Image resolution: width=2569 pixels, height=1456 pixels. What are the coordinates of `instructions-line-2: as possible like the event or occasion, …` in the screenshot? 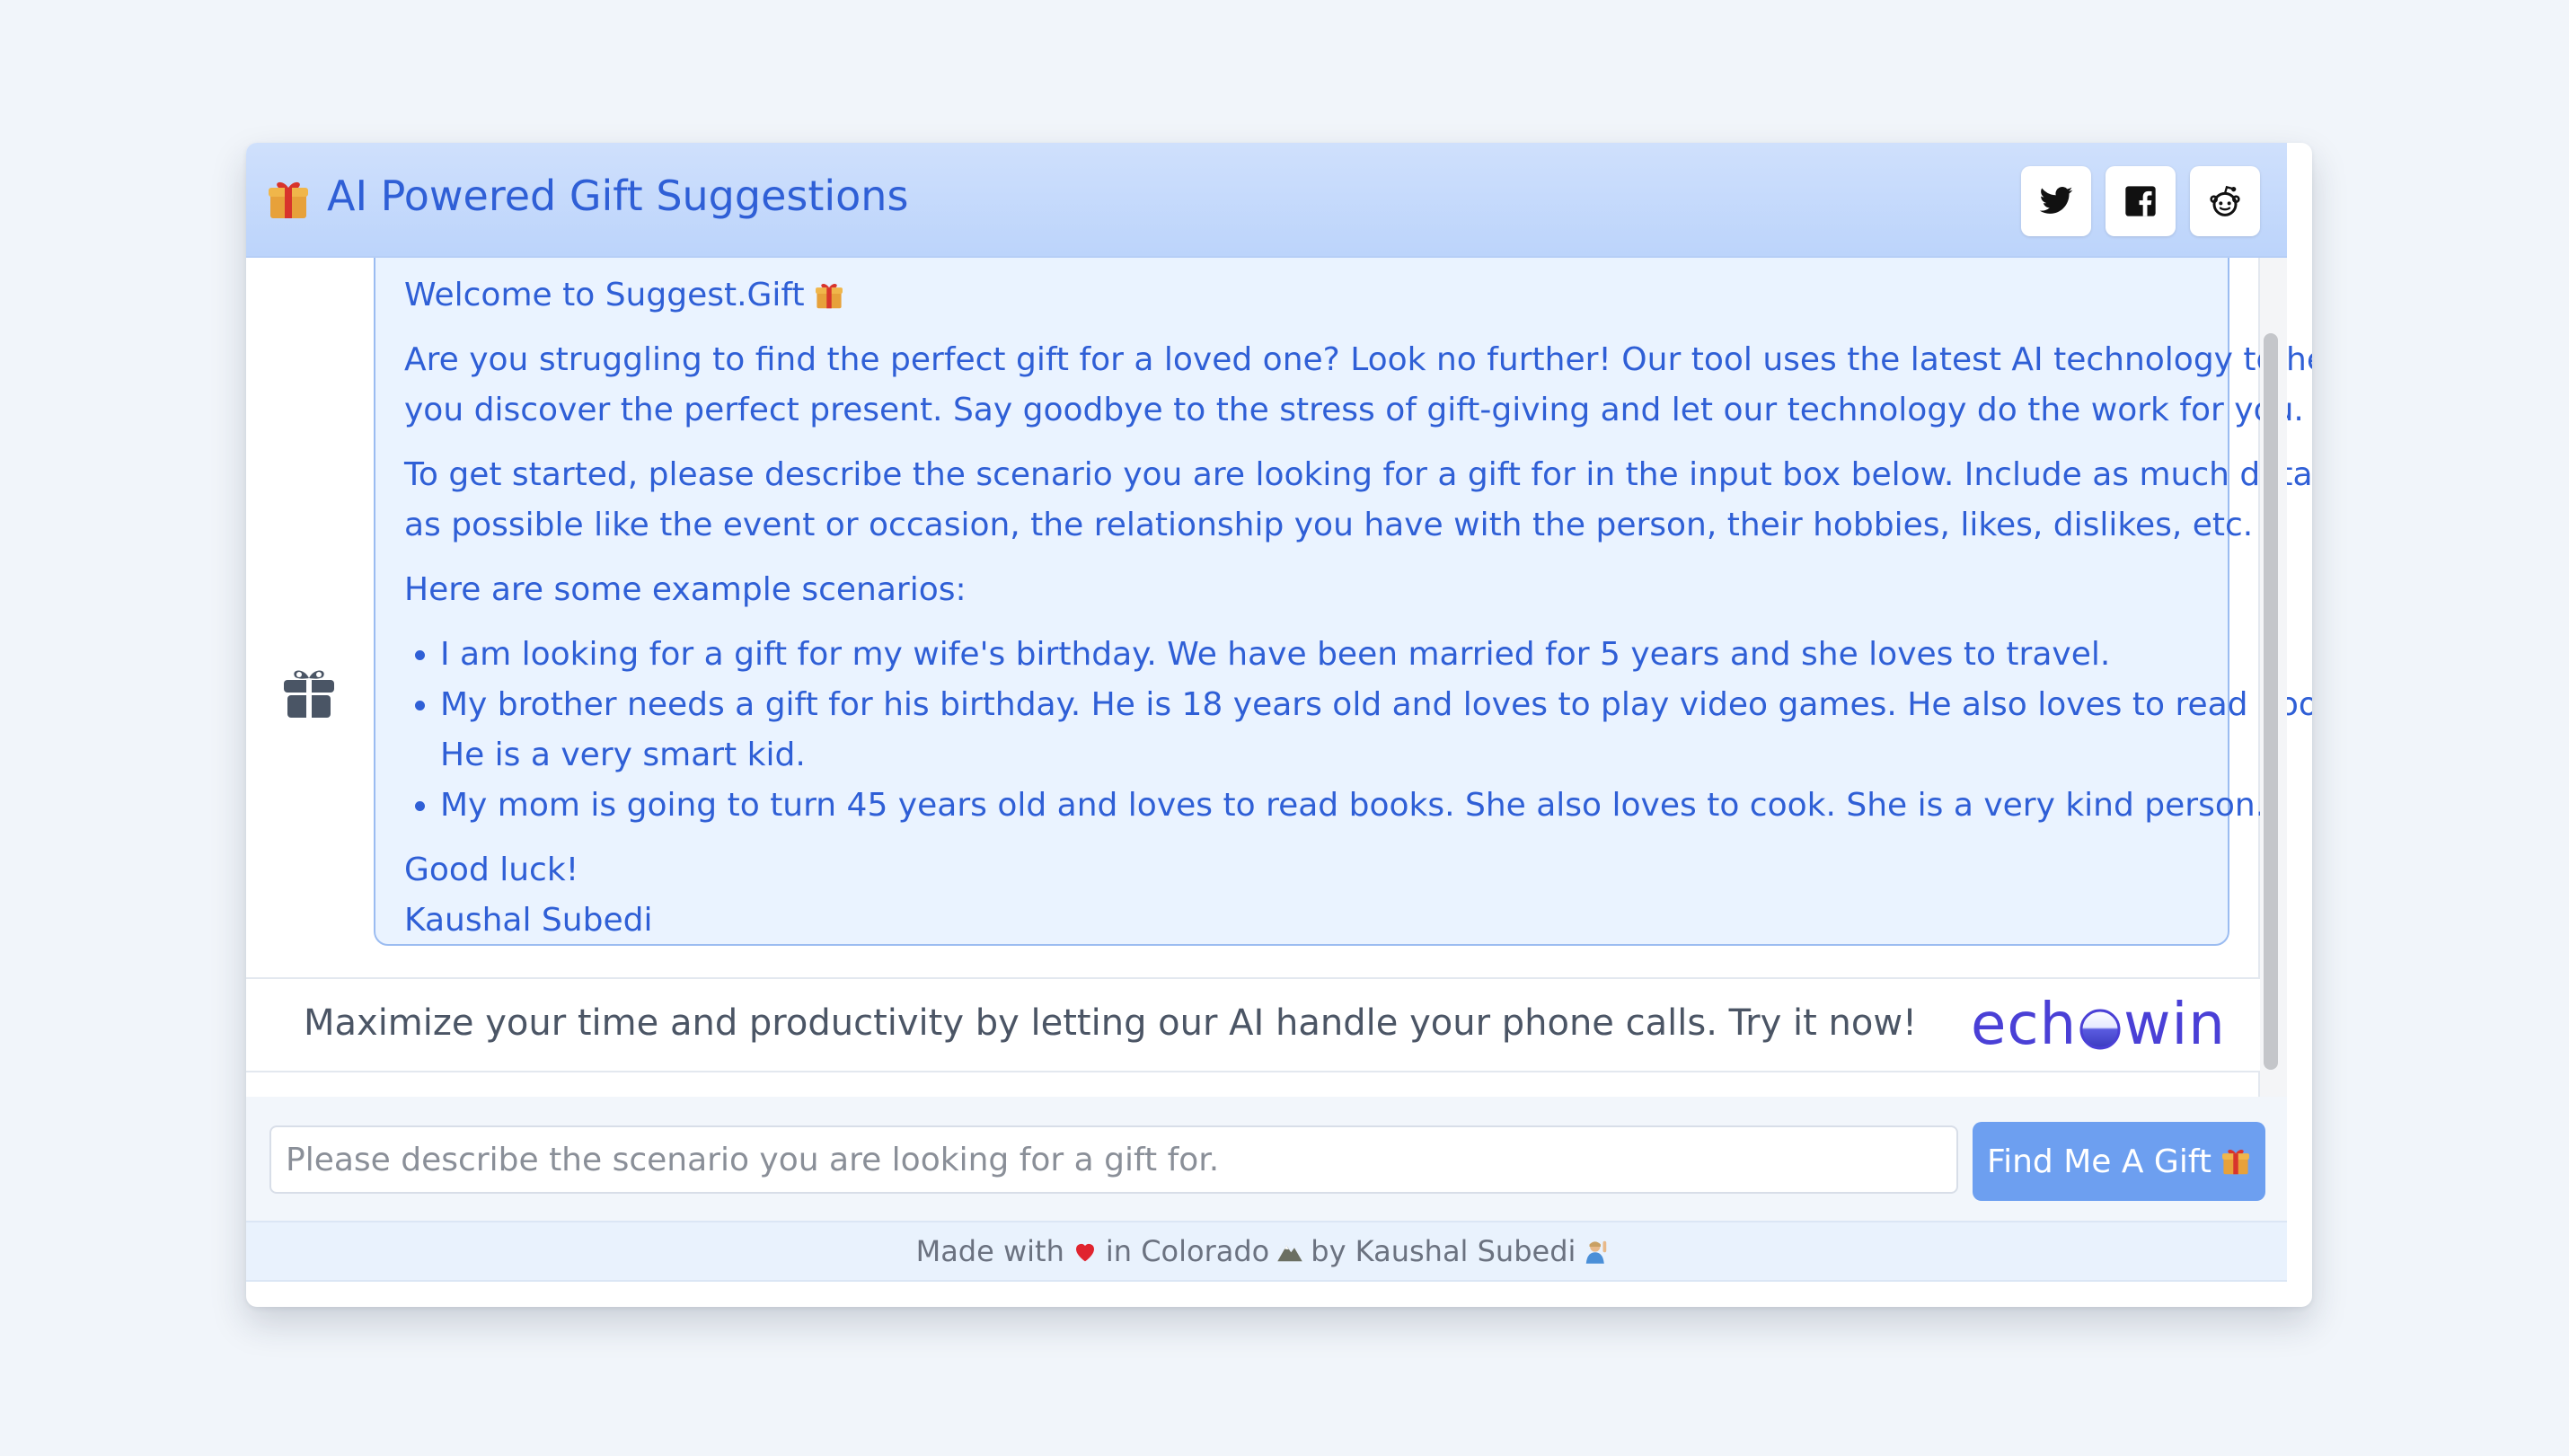 It's located at (1329, 525).